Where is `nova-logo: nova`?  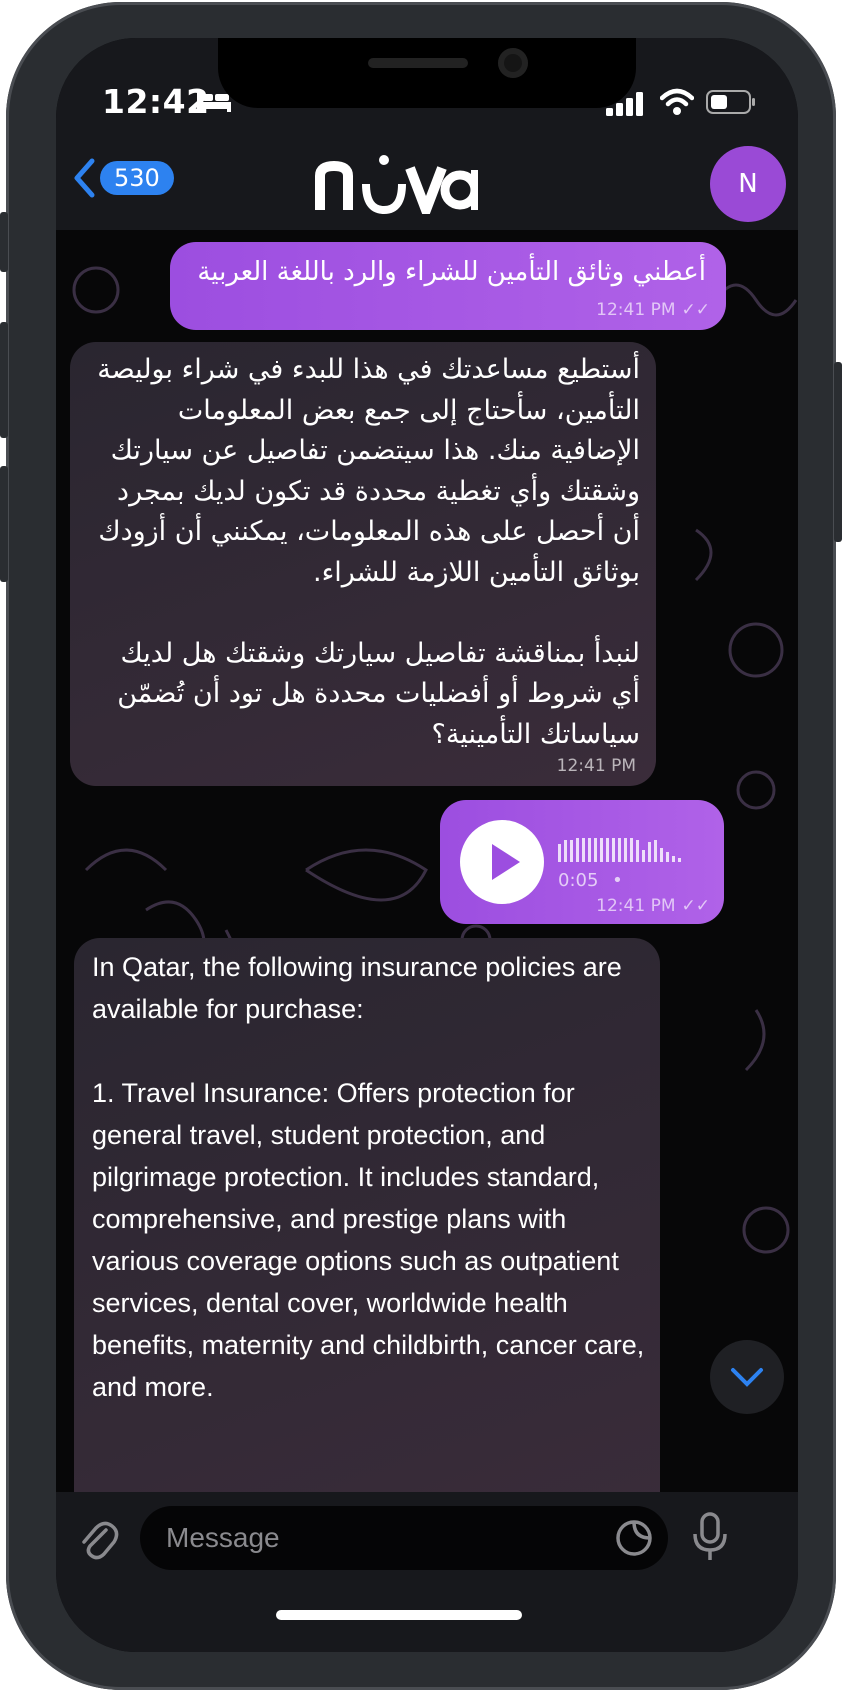 nova-logo: nova is located at coordinates (396, 184).